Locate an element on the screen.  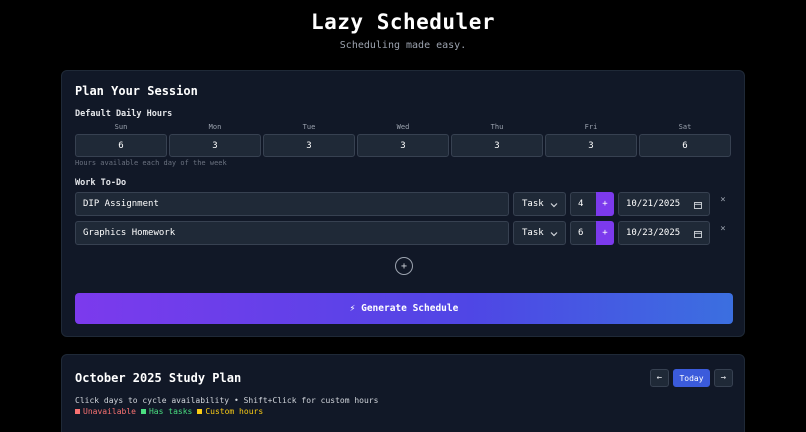
task-due-date-input: 10/21/2025 is located at coordinates (664, 204).